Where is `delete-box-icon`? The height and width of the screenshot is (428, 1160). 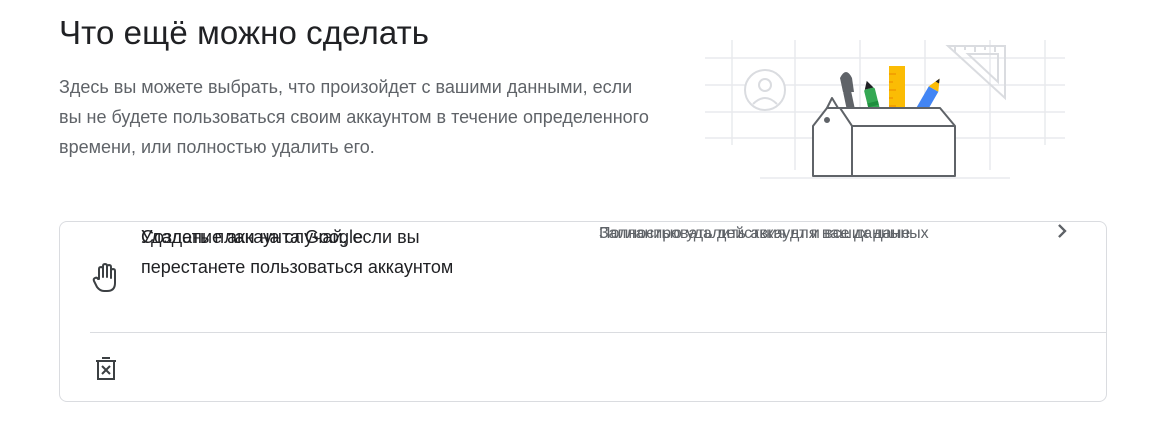
delete-box-icon is located at coordinates (106, 369).